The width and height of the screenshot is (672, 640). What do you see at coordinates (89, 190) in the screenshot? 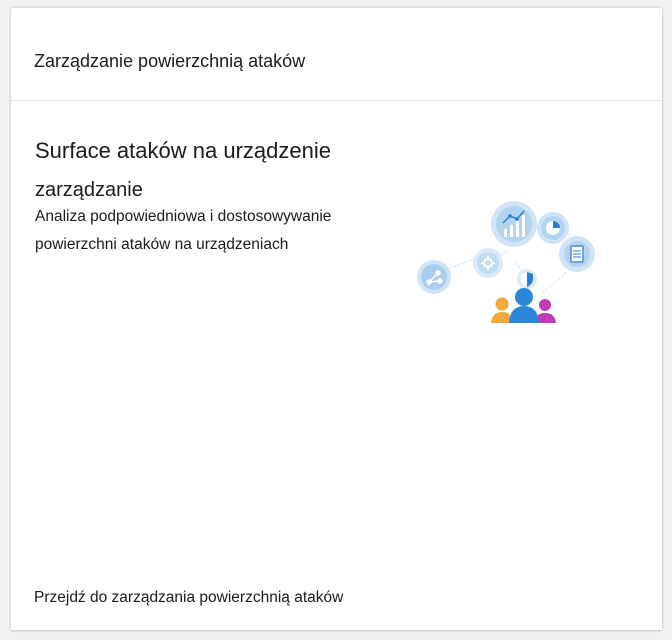
I see `card-subheading: zarządzanie` at bounding box center [89, 190].